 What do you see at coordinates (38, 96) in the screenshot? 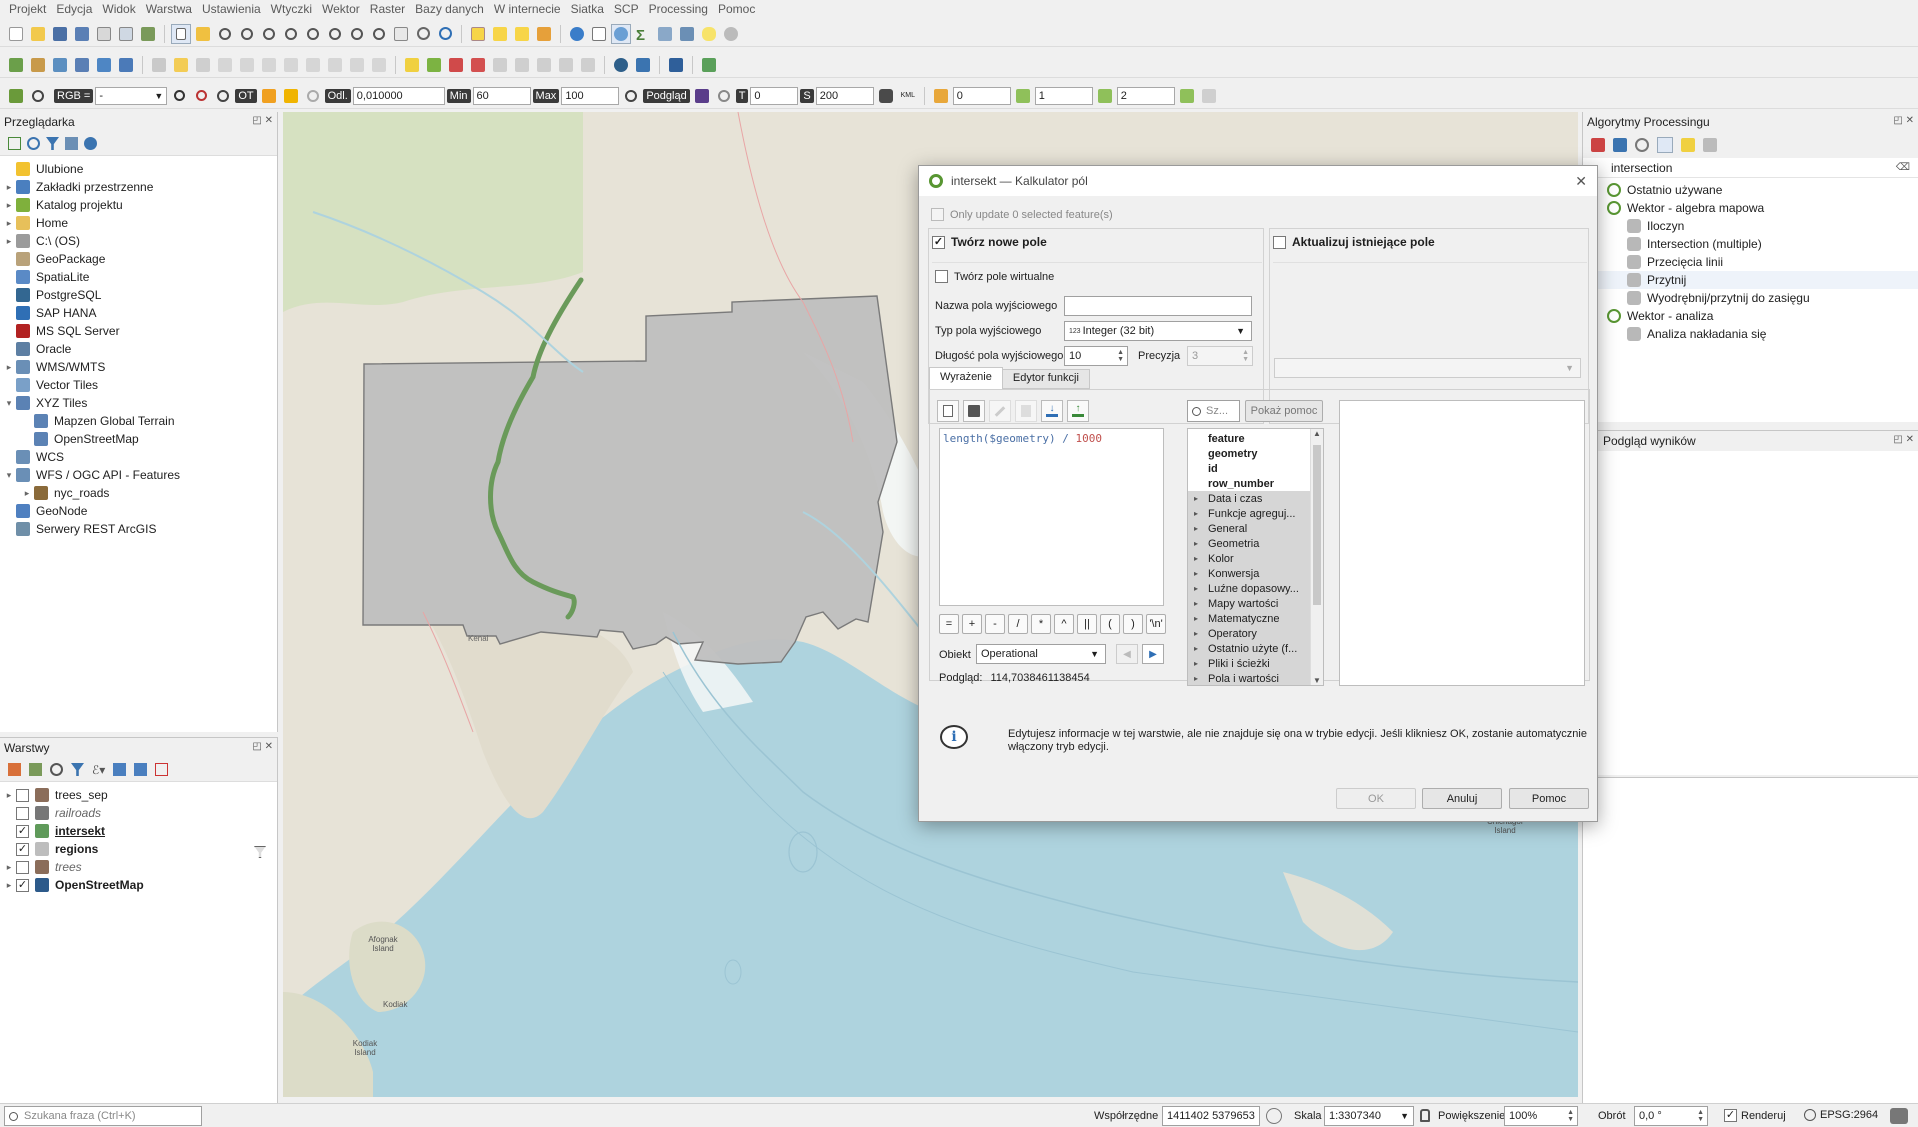
I see `zoom-input-icon` at bounding box center [38, 96].